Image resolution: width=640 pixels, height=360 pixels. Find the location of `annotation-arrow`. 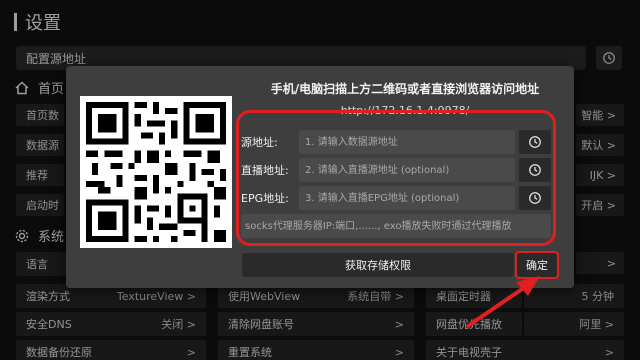

annotation-arrow is located at coordinates (503, 302).